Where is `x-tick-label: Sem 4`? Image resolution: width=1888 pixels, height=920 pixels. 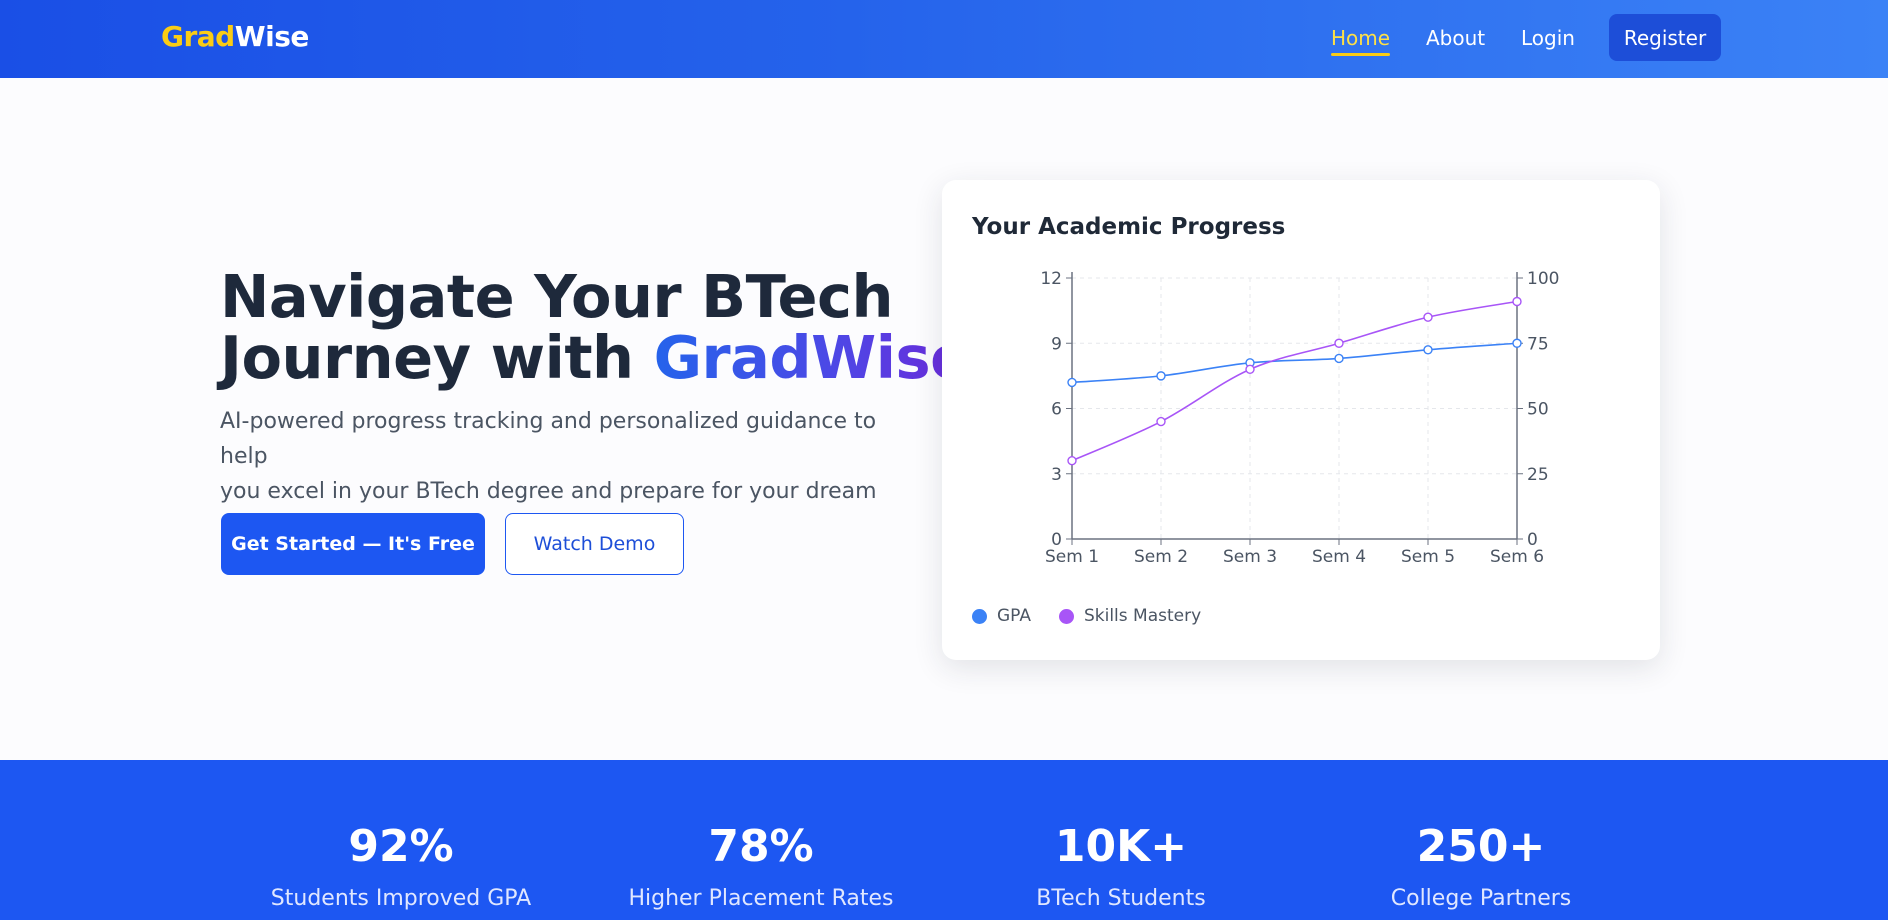
x-tick-label: Sem 4 is located at coordinates (1339, 557).